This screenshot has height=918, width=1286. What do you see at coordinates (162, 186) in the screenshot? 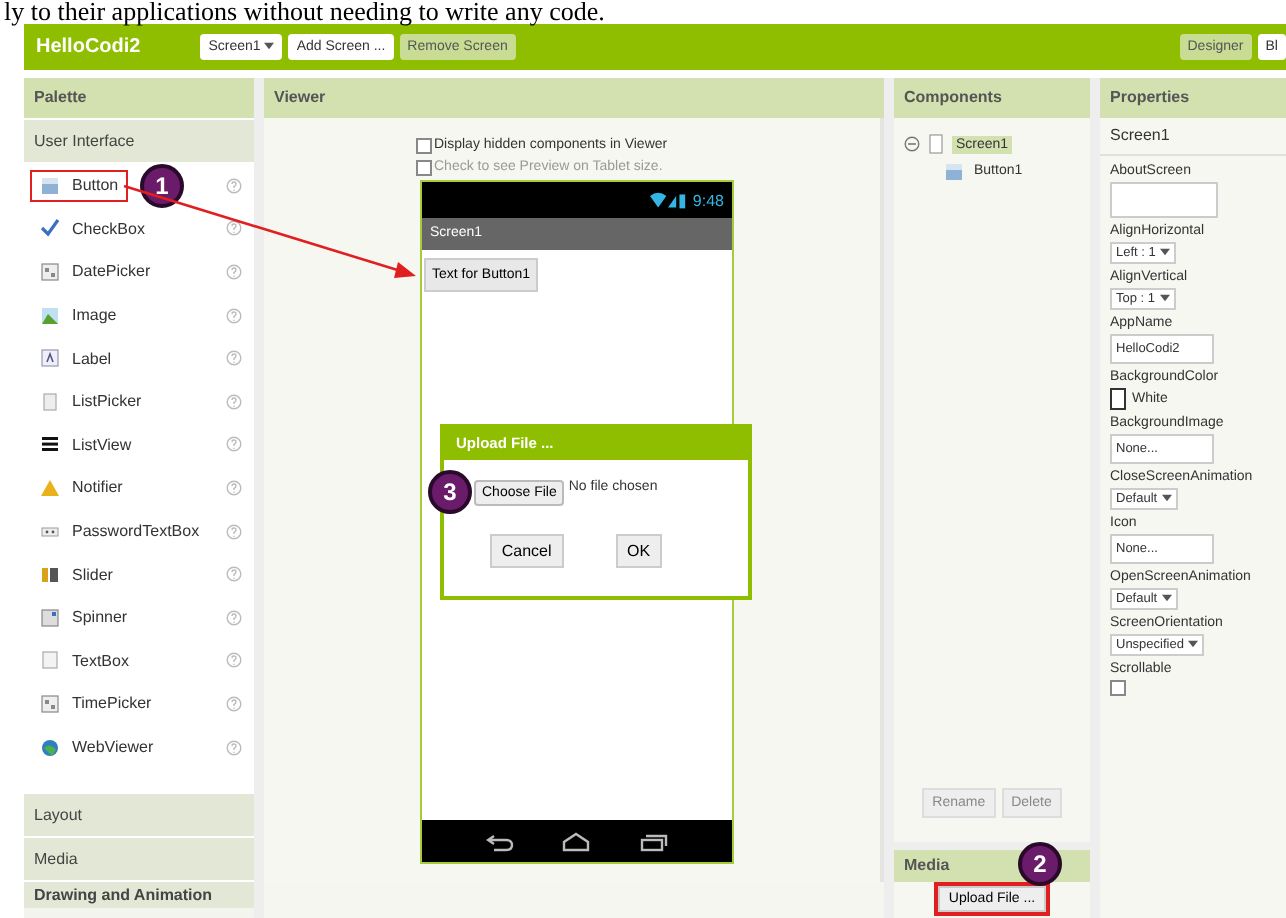
I see `callout-number: 1` at bounding box center [162, 186].